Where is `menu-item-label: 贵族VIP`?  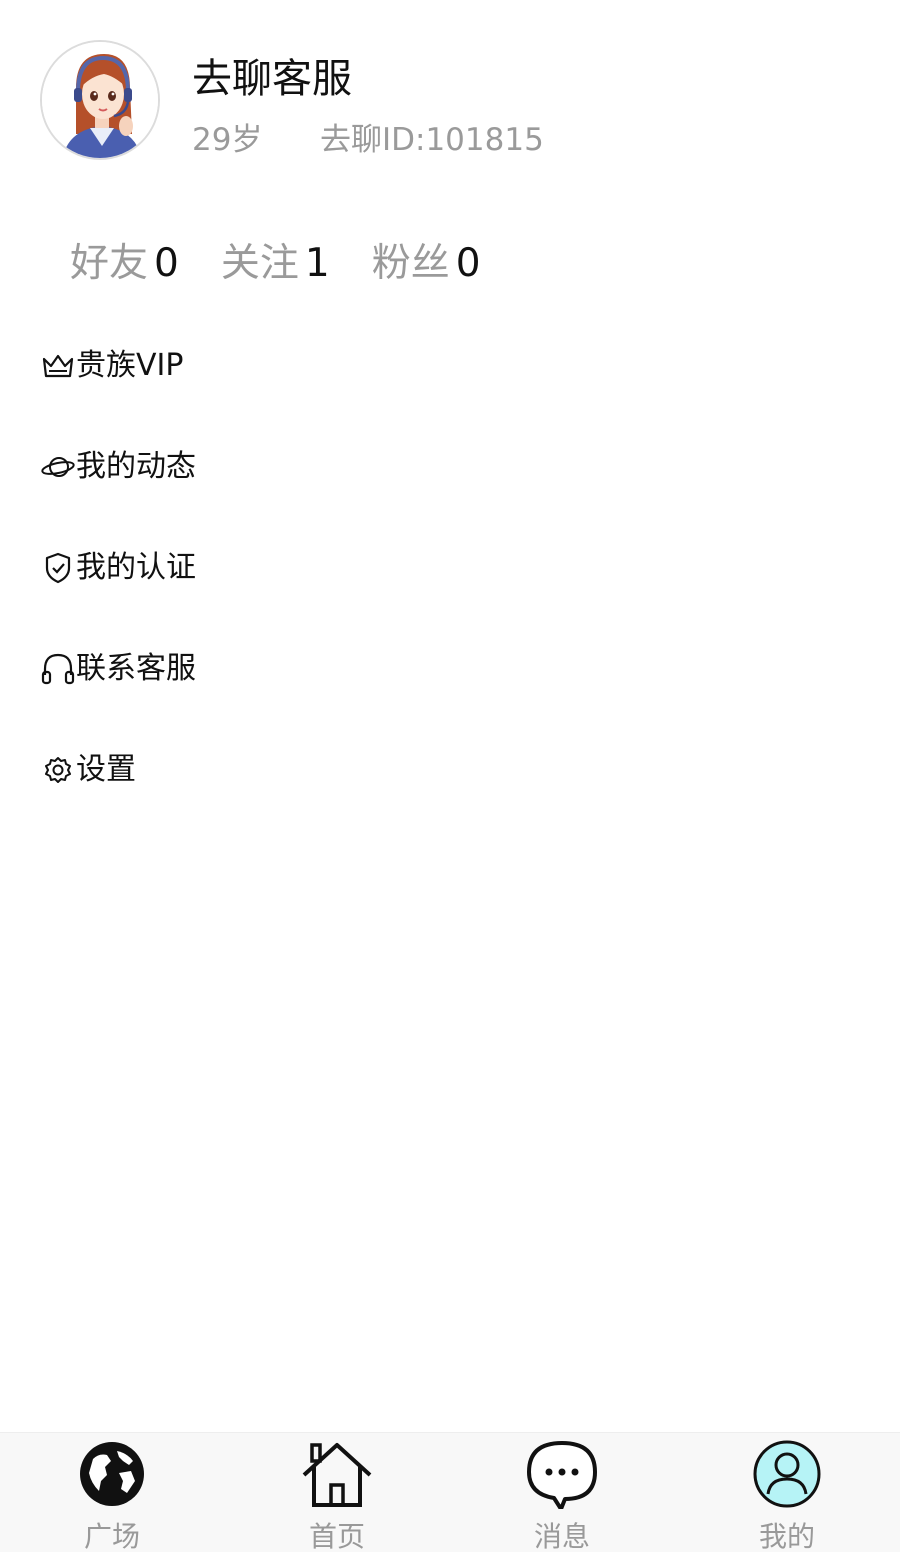
menu-item-label: 贵族VIP is located at coordinates (130, 365).